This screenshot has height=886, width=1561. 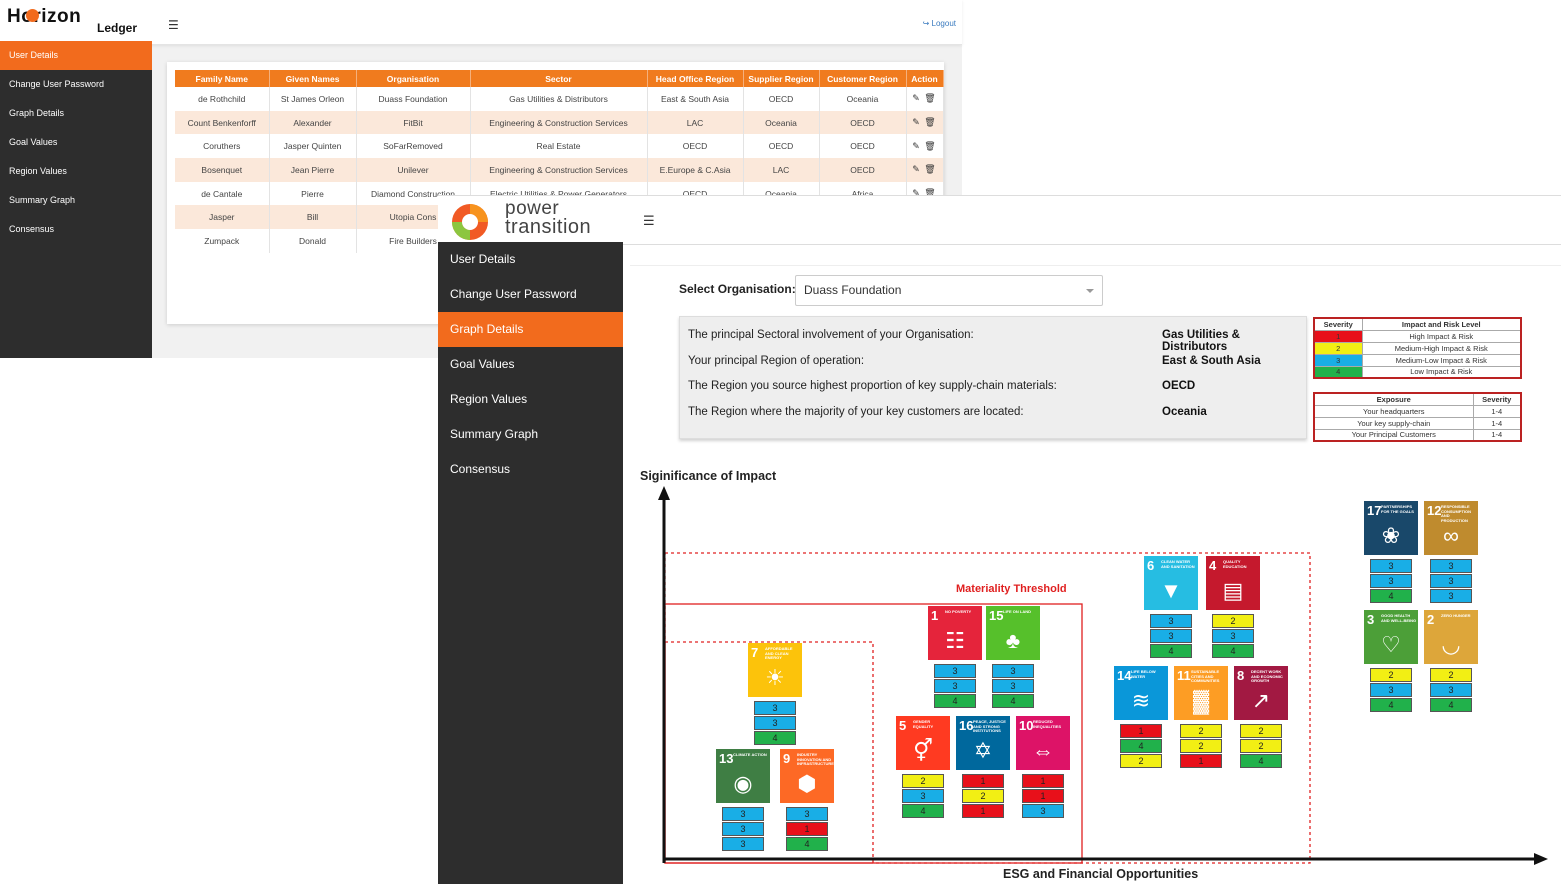 What do you see at coordinates (1047, 724) in the screenshot?
I see `sdg-goal-label: Reduced inequalities` at bounding box center [1047, 724].